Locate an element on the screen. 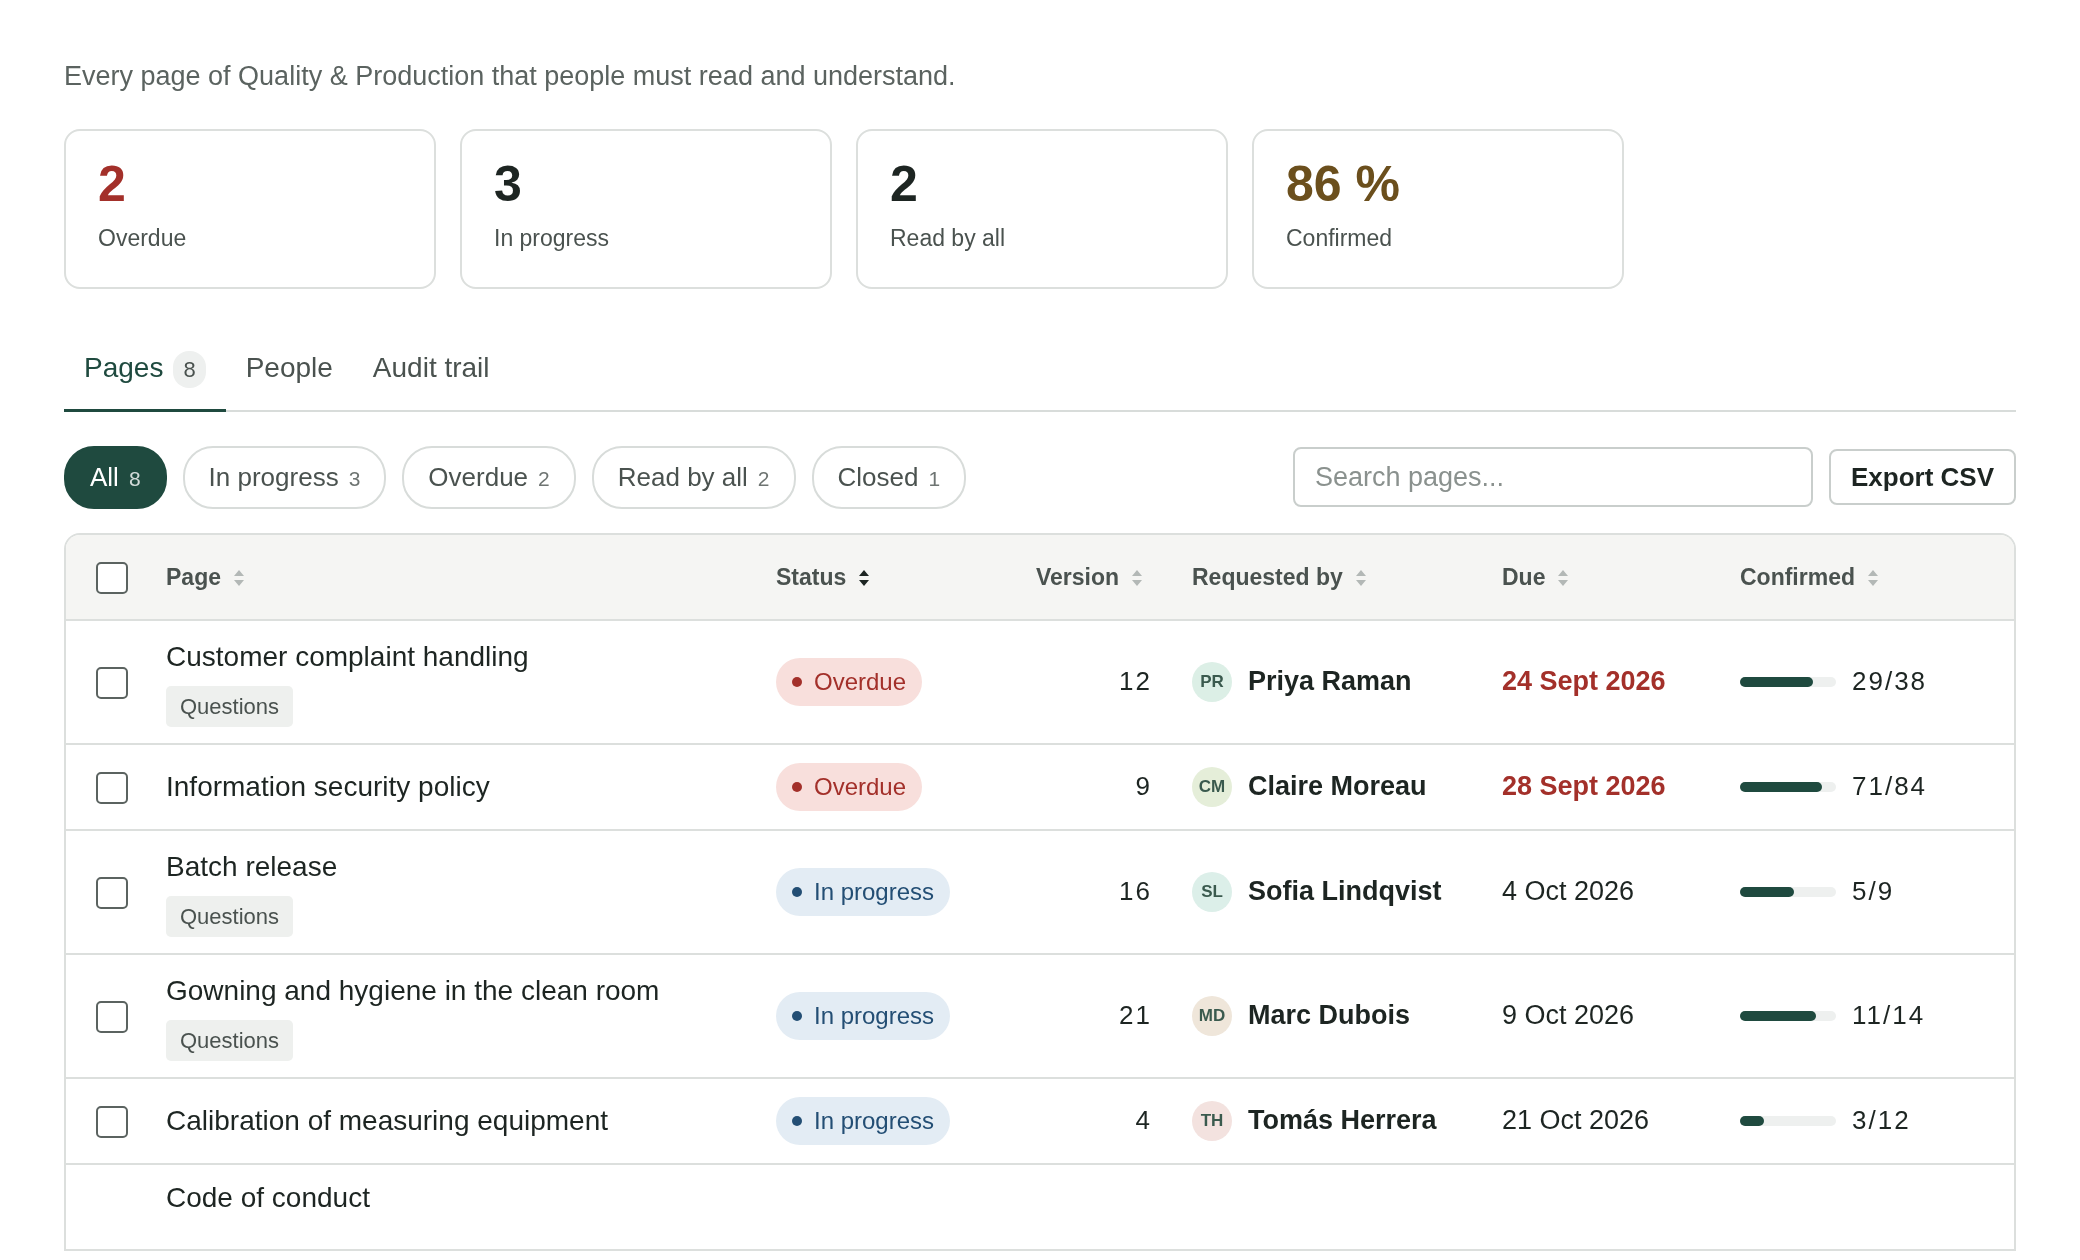  confirmed-count: 29/38 is located at coordinates (1890, 681).